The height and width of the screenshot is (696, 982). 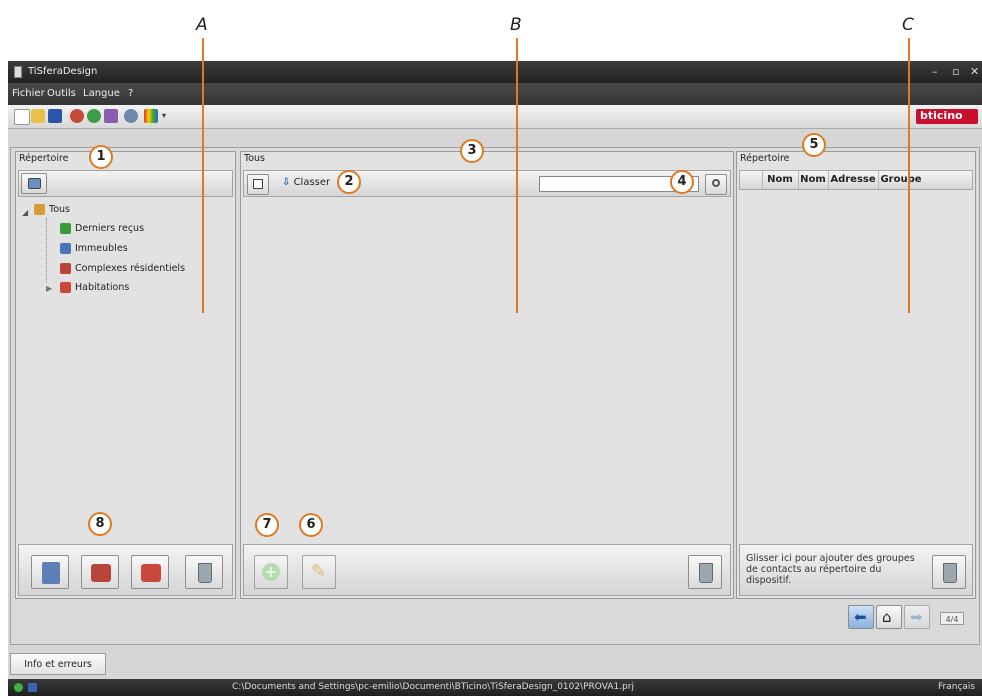 What do you see at coordinates (38, 116) in the screenshot?
I see `open-folder-icon` at bounding box center [38, 116].